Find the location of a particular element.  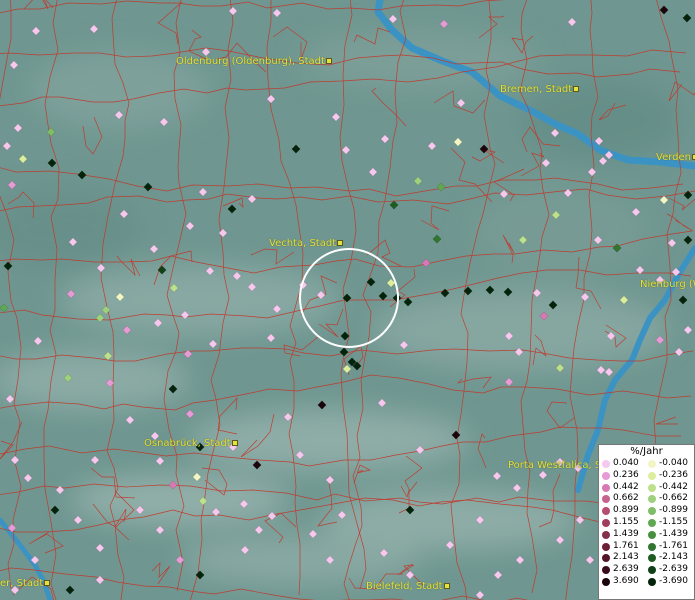

city-name: er, Stadt is located at coordinates (22, 583).